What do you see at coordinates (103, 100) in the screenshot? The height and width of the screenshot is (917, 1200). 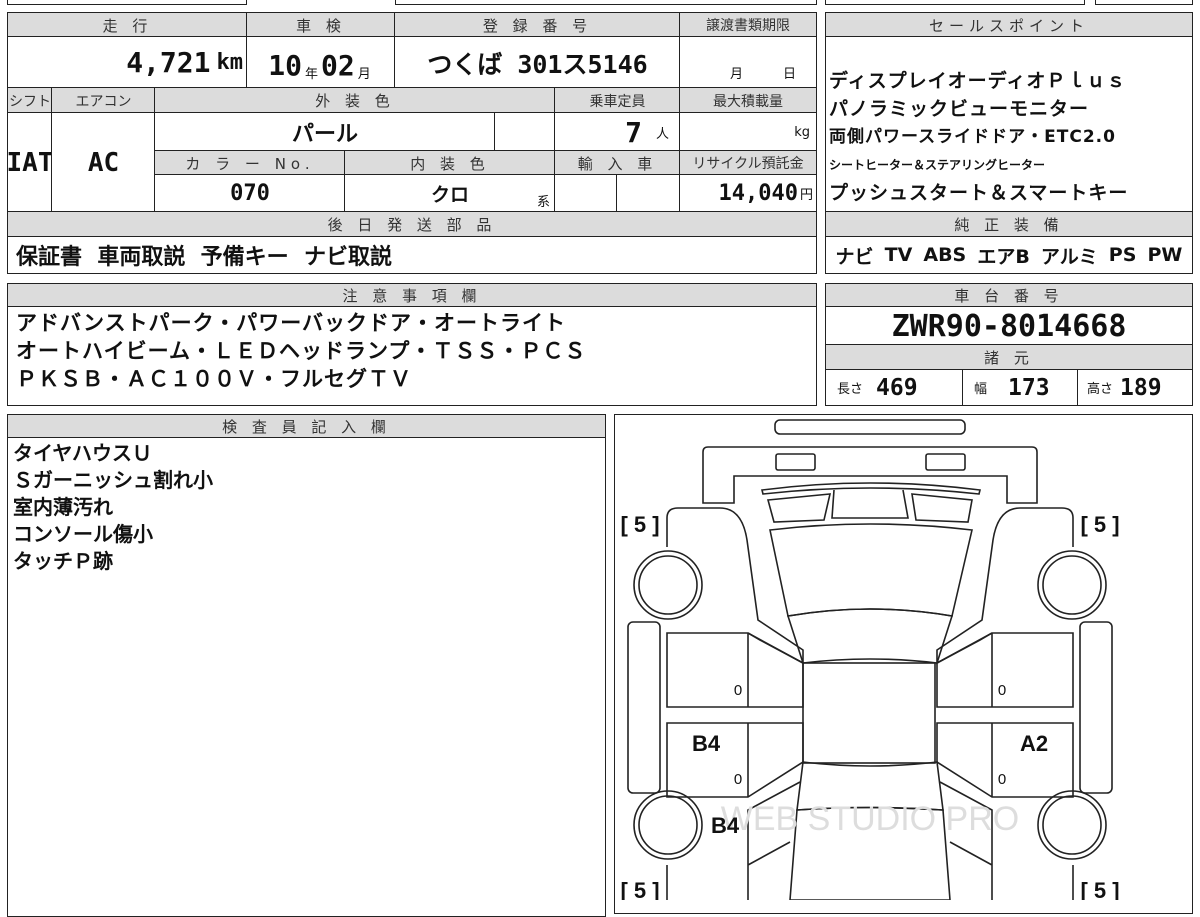 I see `ac-header: エアコン` at bounding box center [103, 100].